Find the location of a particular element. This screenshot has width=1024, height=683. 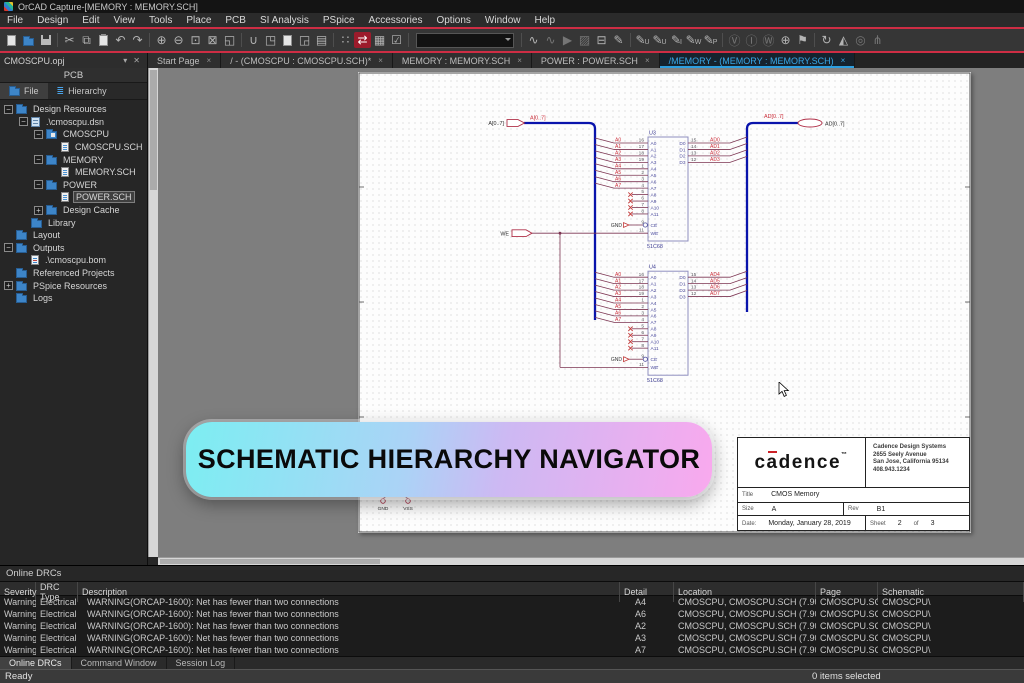

save-document-icon is located at coordinates (45, 40).